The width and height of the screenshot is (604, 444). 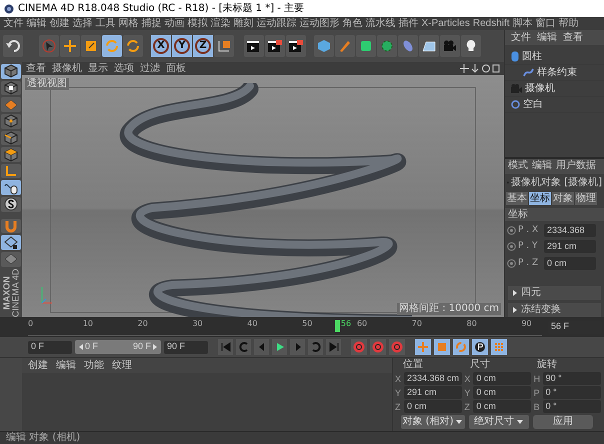 What do you see at coordinates (151, 24) in the screenshot?
I see `menu-item: 捕捉` at bounding box center [151, 24].